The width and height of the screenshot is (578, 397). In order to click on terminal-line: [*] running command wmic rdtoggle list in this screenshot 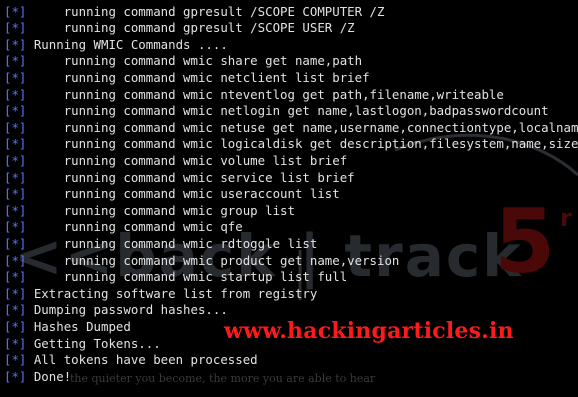, I will do `click(160, 244)`.